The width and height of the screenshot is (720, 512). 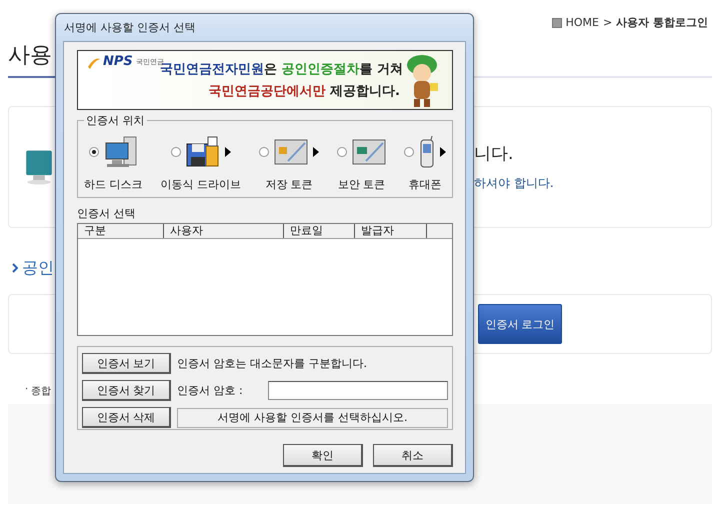 I want to click on mobile-phone-icon, so click(x=427, y=152).